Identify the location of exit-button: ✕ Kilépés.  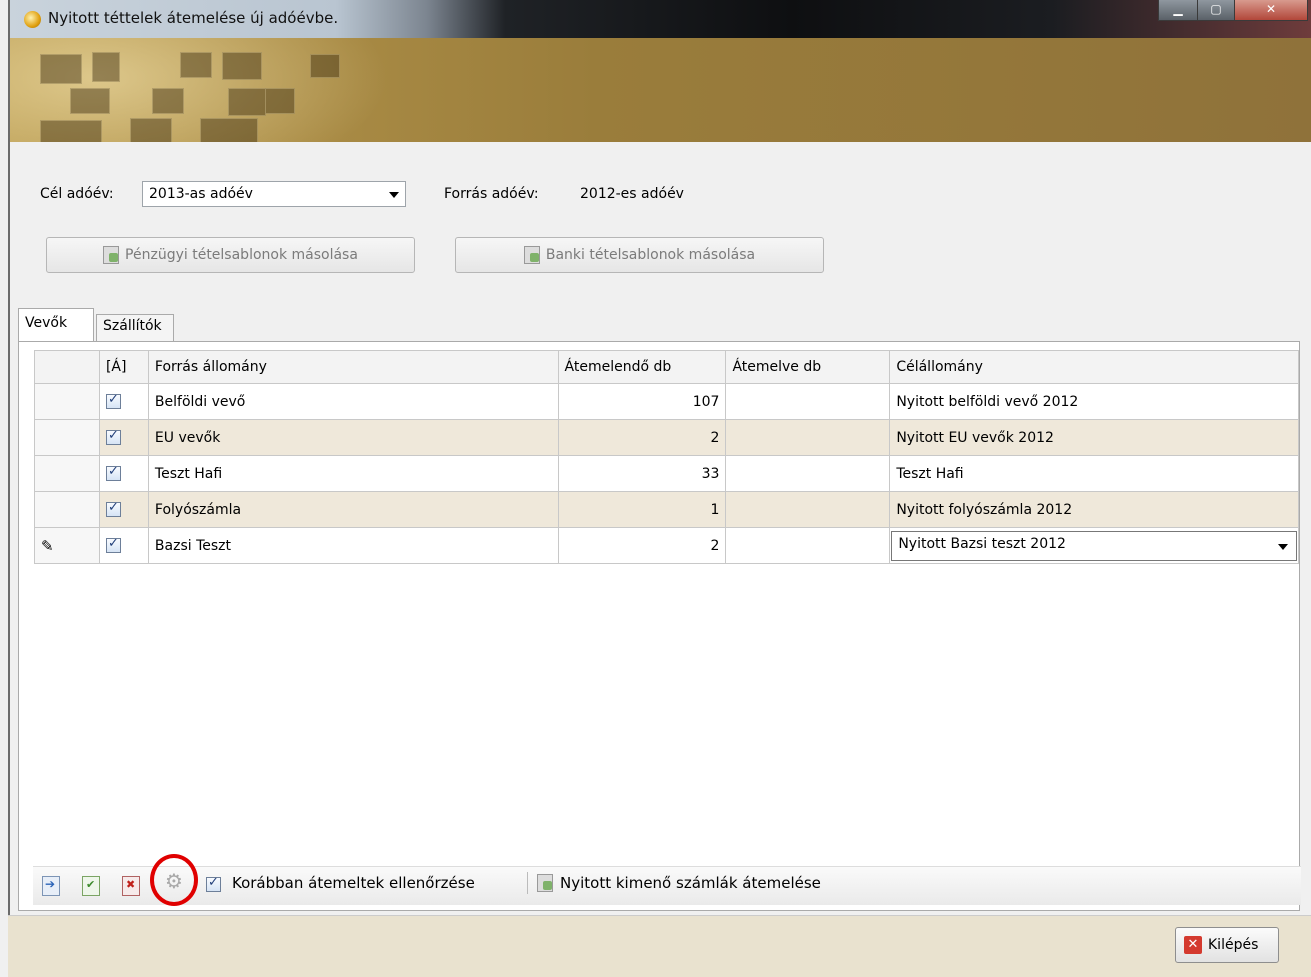
(1227, 945).